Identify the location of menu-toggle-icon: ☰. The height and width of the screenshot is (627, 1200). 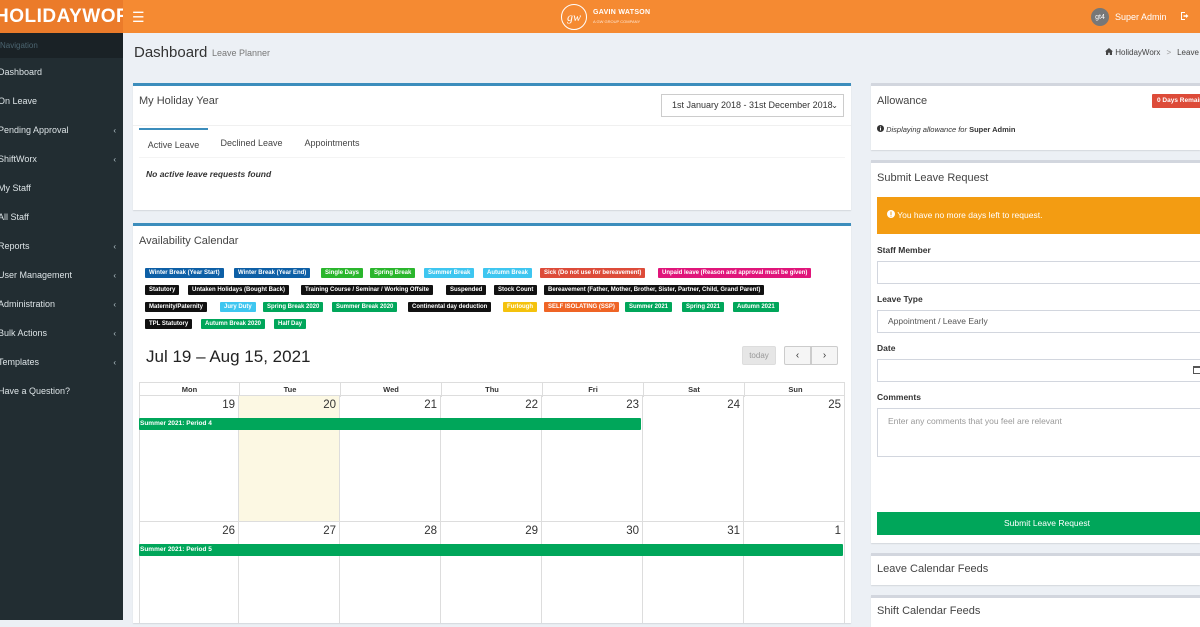
(138, 17).